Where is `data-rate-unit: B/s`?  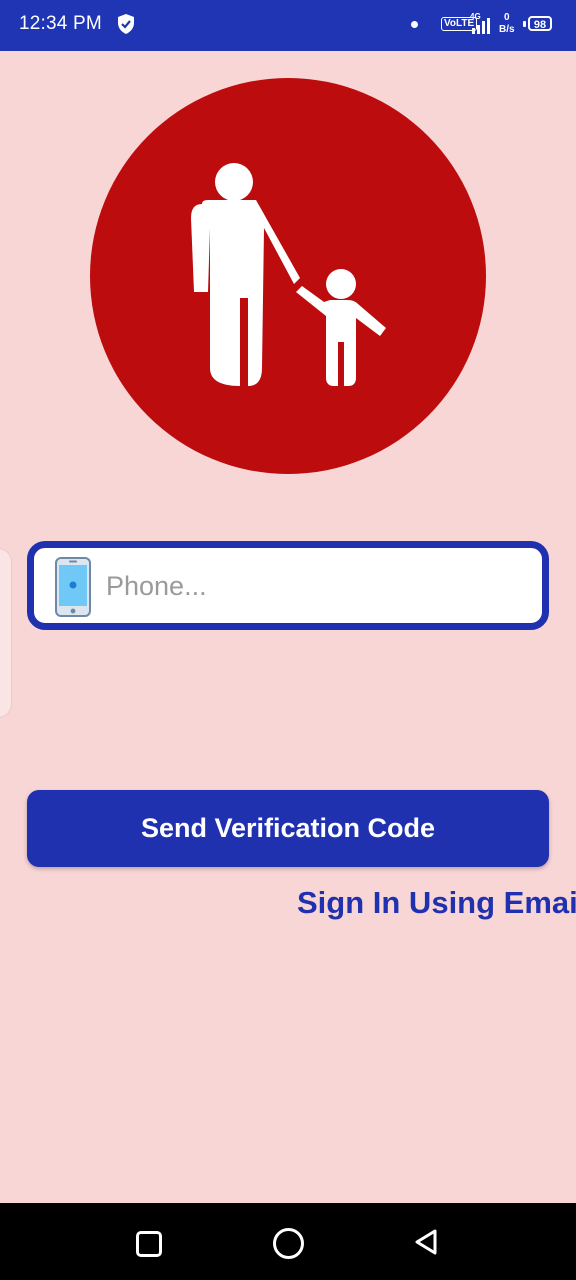
data-rate-unit: B/s is located at coordinates (507, 29).